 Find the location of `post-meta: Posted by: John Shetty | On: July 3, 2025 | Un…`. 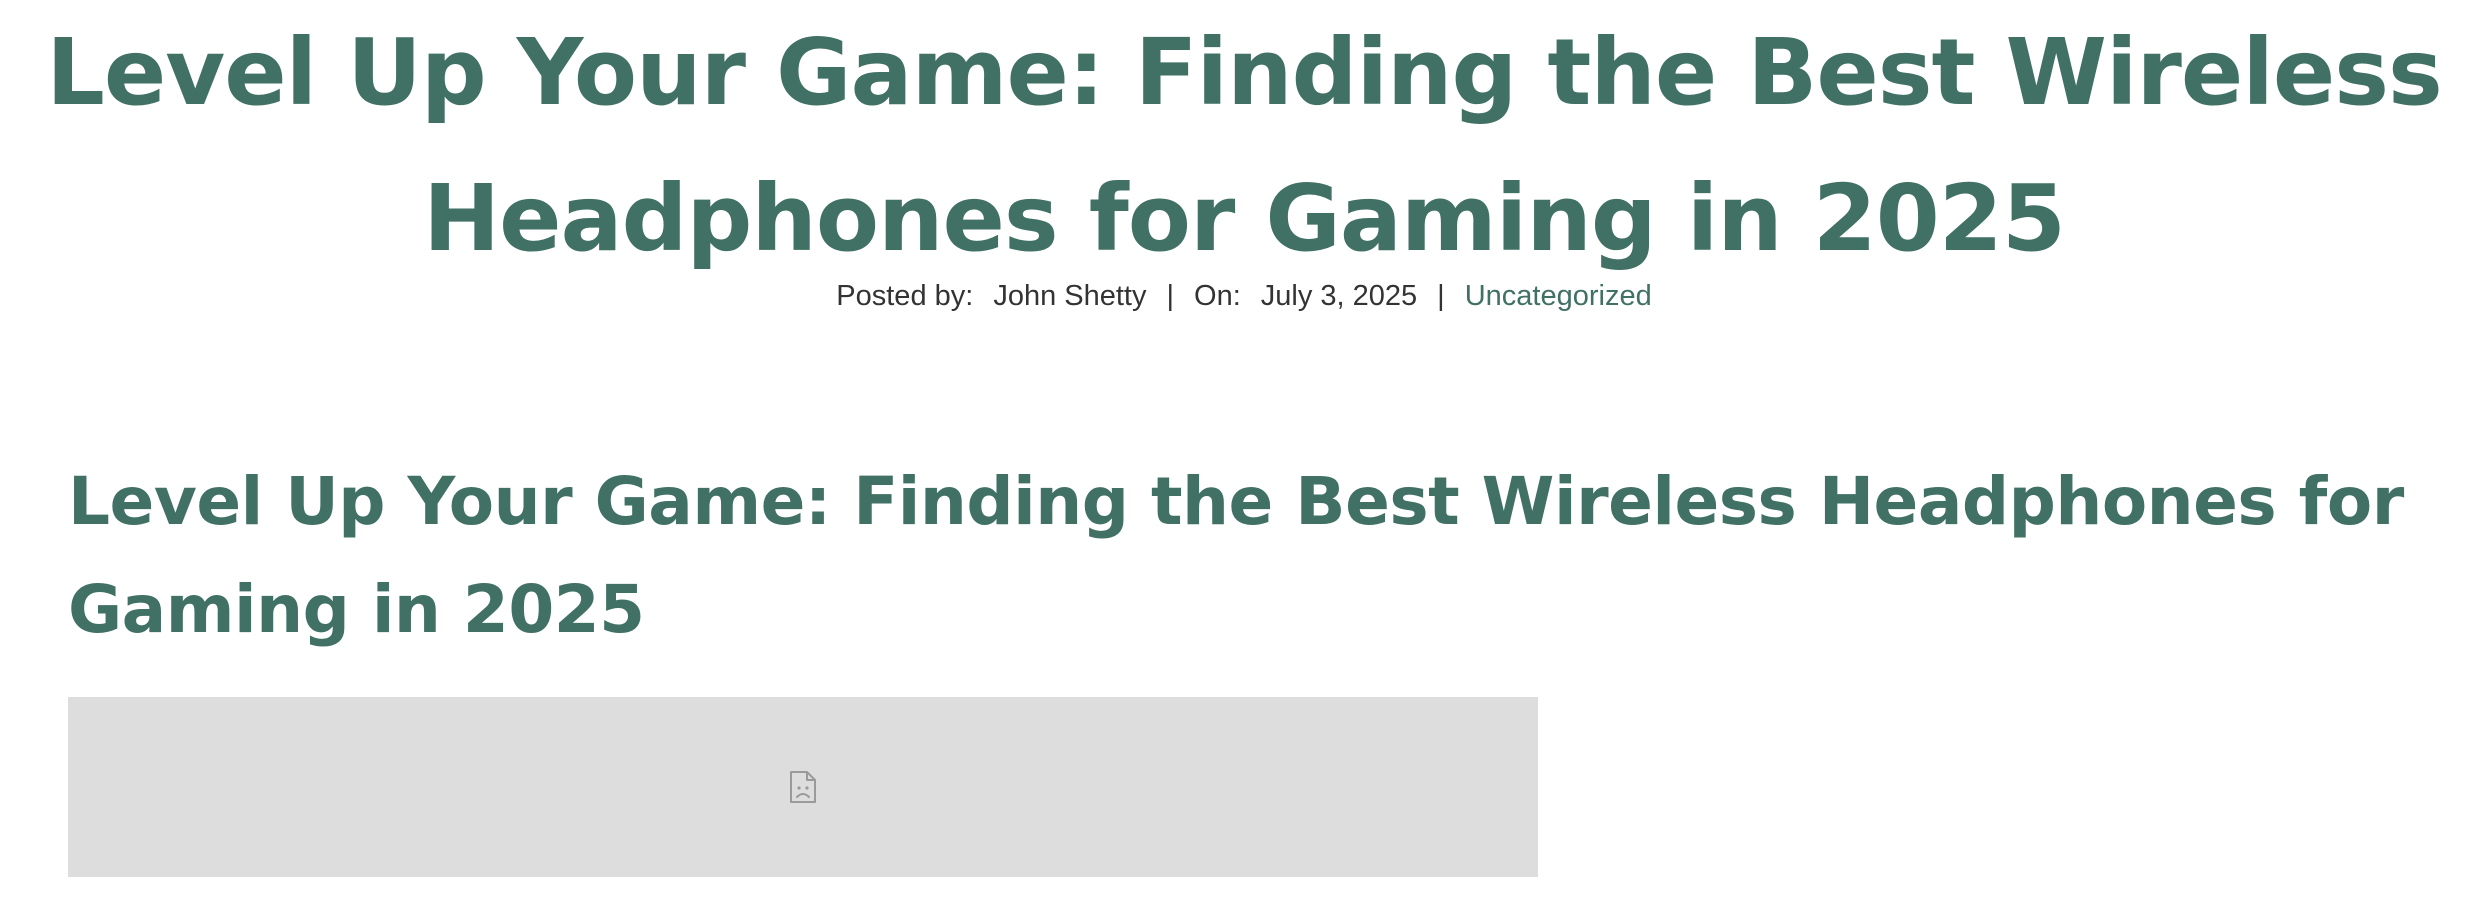

post-meta: Posted by: John Shetty | On: July 3, 2025 | Un… is located at coordinates (1244, 296).